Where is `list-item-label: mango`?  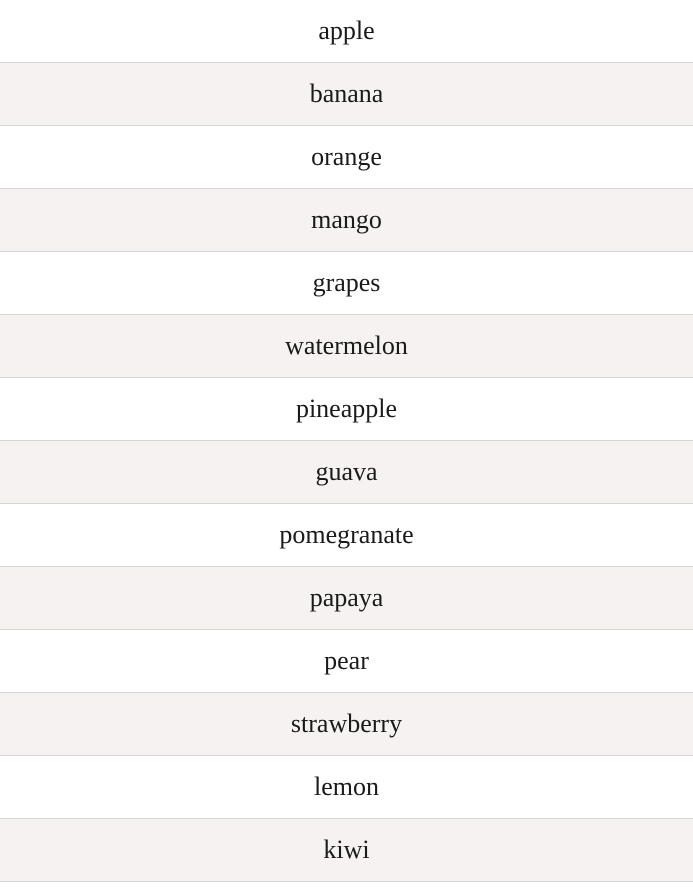 list-item-label: mango is located at coordinates (346, 219).